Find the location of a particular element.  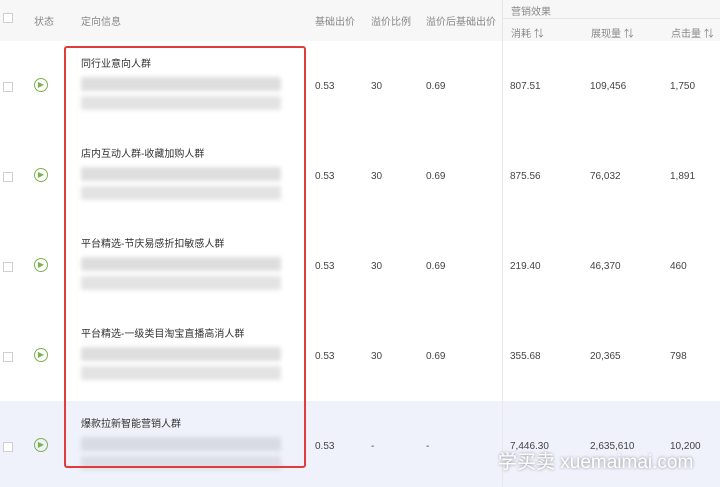

column-divider is located at coordinates (502, 264).